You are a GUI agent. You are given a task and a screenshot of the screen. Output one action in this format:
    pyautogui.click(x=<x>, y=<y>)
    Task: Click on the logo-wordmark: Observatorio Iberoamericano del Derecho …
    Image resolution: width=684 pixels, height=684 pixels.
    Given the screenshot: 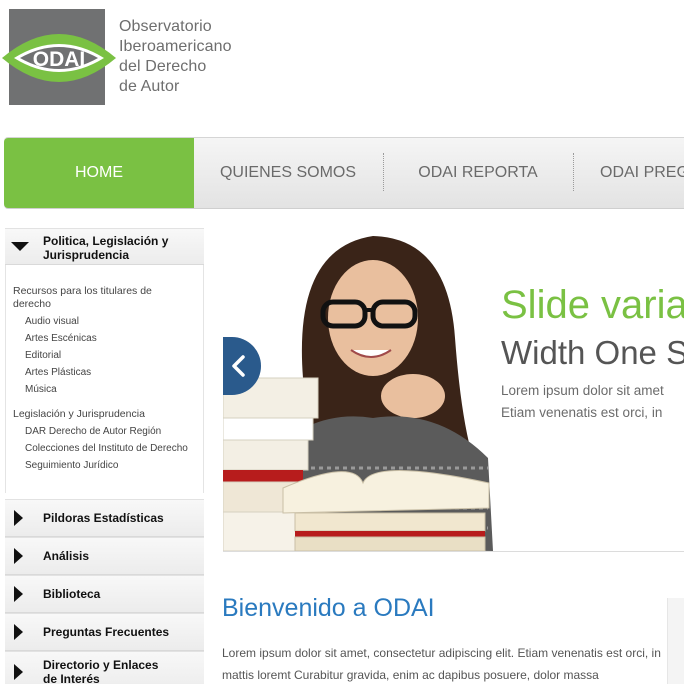 What is the action you would take?
    pyautogui.click(x=175, y=57)
    